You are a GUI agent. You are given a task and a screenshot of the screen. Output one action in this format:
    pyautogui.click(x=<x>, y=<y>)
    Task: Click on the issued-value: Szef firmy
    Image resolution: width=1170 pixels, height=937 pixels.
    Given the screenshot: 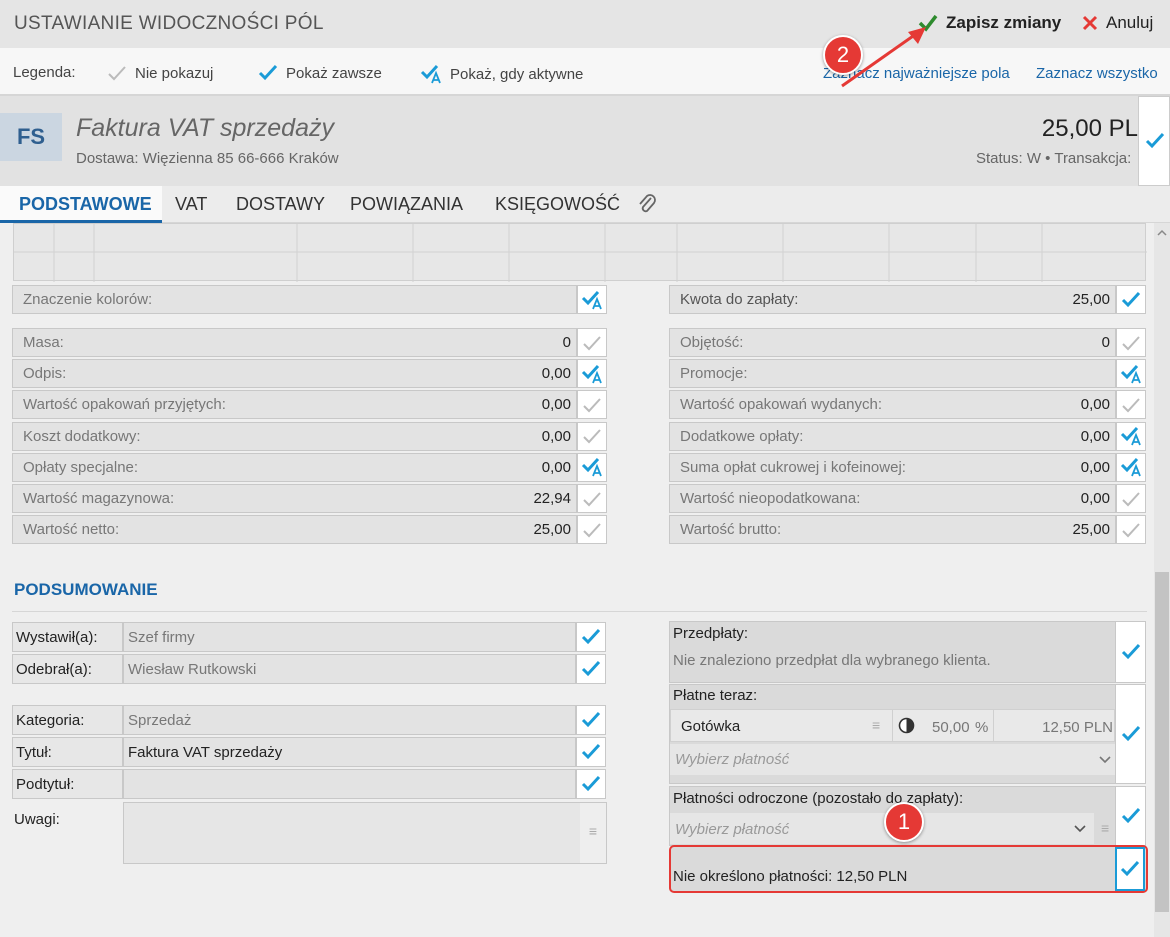 What is the action you would take?
    pyautogui.click(x=349, y=637)
    